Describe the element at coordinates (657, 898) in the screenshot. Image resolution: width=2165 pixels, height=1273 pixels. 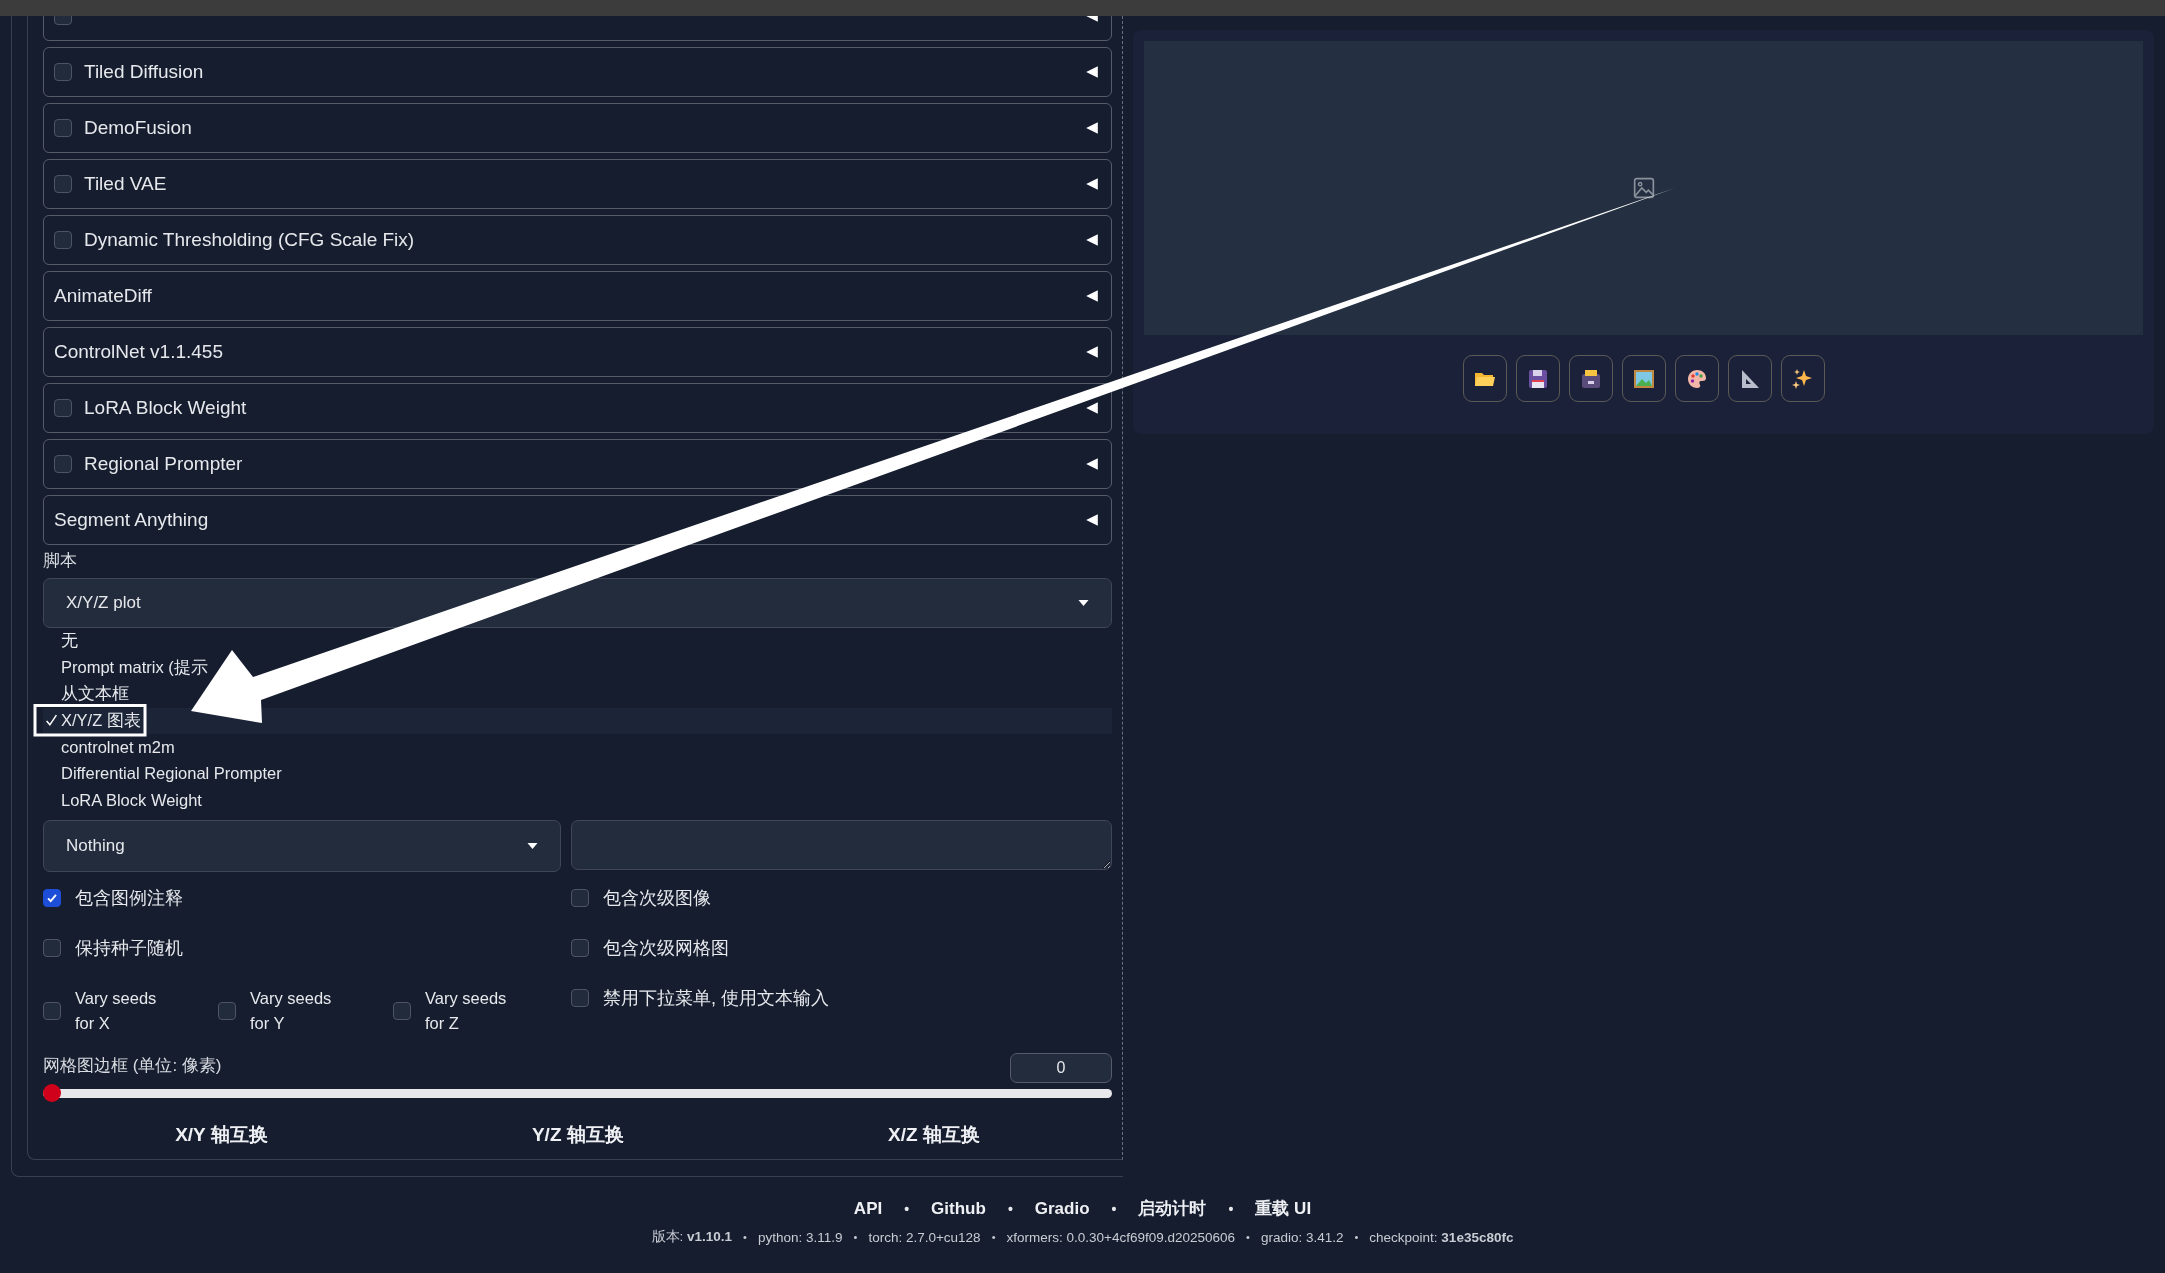
I see `checkbox-label: 包含次级图像` at that location.